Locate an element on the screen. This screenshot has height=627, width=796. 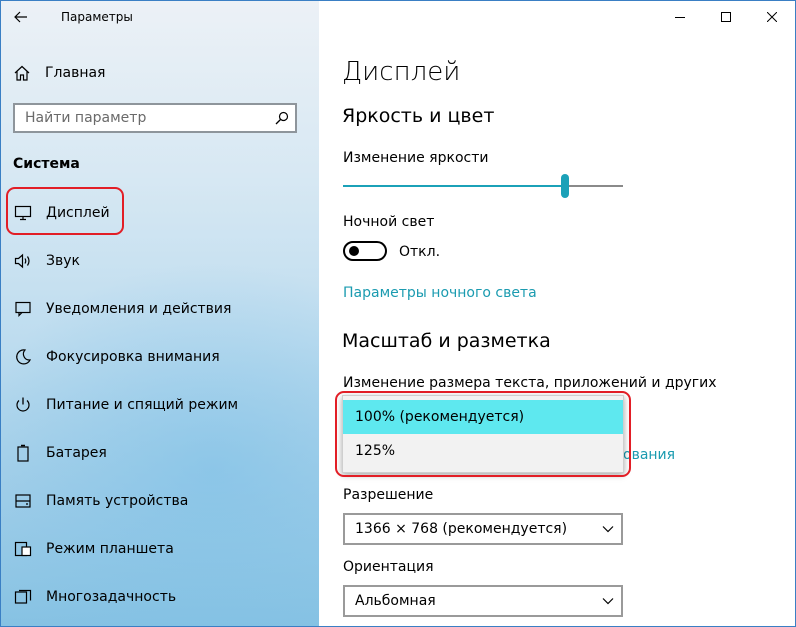
nav-home: Главная is located at coordinates (59, 73).